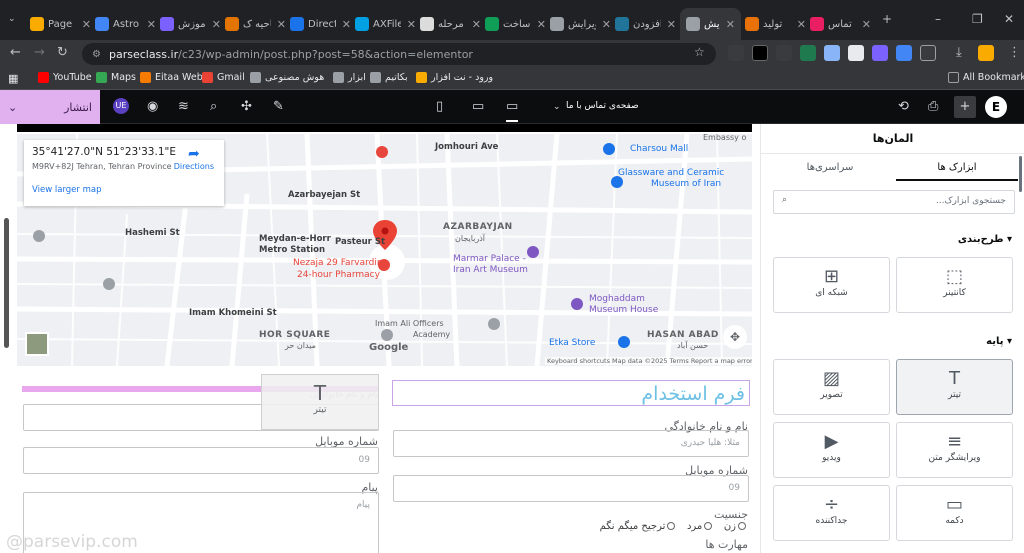 This screenshot has width=1024, height=553. I want to click on browser-tab: تولید ✕, so click(775, 24).